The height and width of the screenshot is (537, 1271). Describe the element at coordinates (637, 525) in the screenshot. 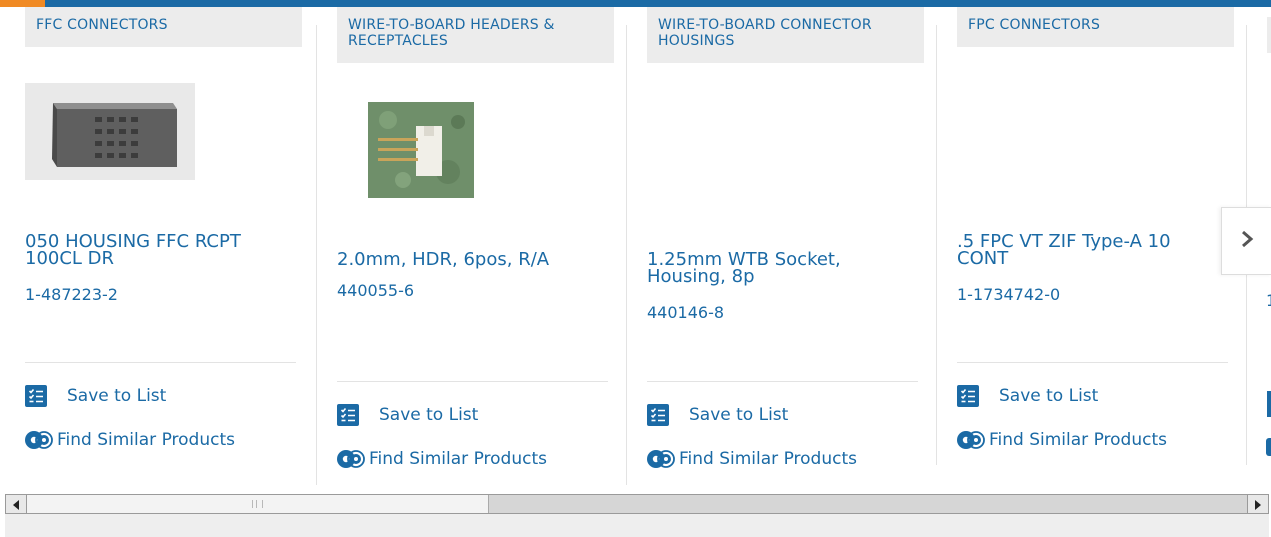

I see `page-background-strip` at that location.